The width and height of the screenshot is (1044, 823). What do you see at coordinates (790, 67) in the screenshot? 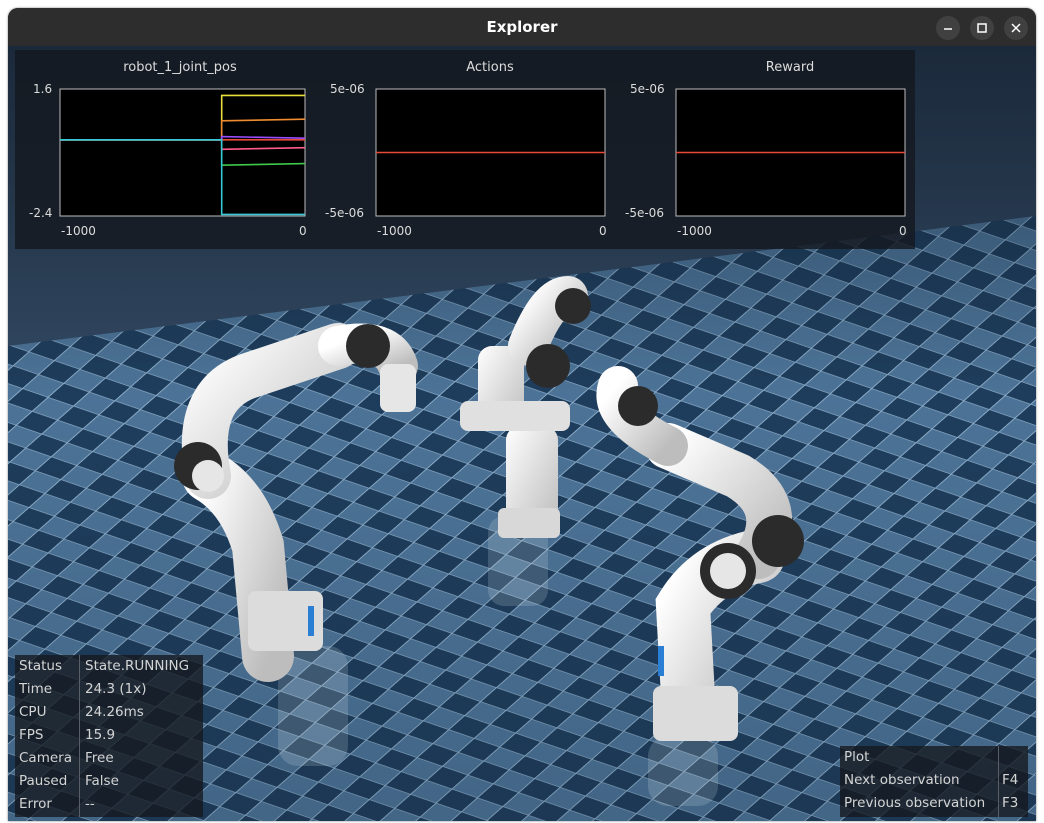
I see `plot-title: Reward` at bounding box center [790, 67].